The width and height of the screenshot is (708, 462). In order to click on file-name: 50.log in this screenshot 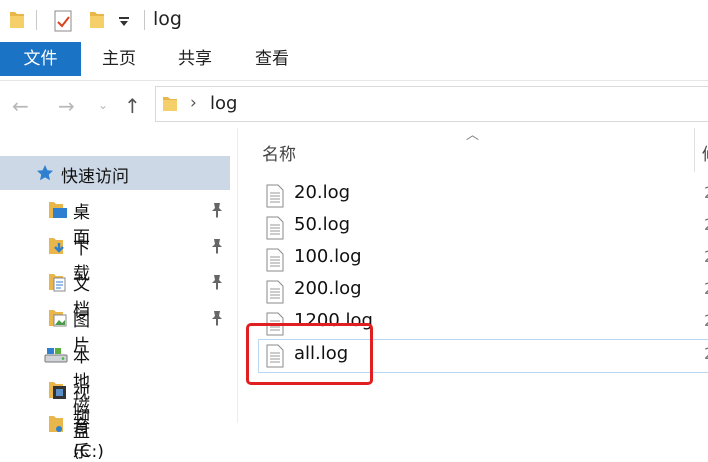, I will do `click(322, 224)`.